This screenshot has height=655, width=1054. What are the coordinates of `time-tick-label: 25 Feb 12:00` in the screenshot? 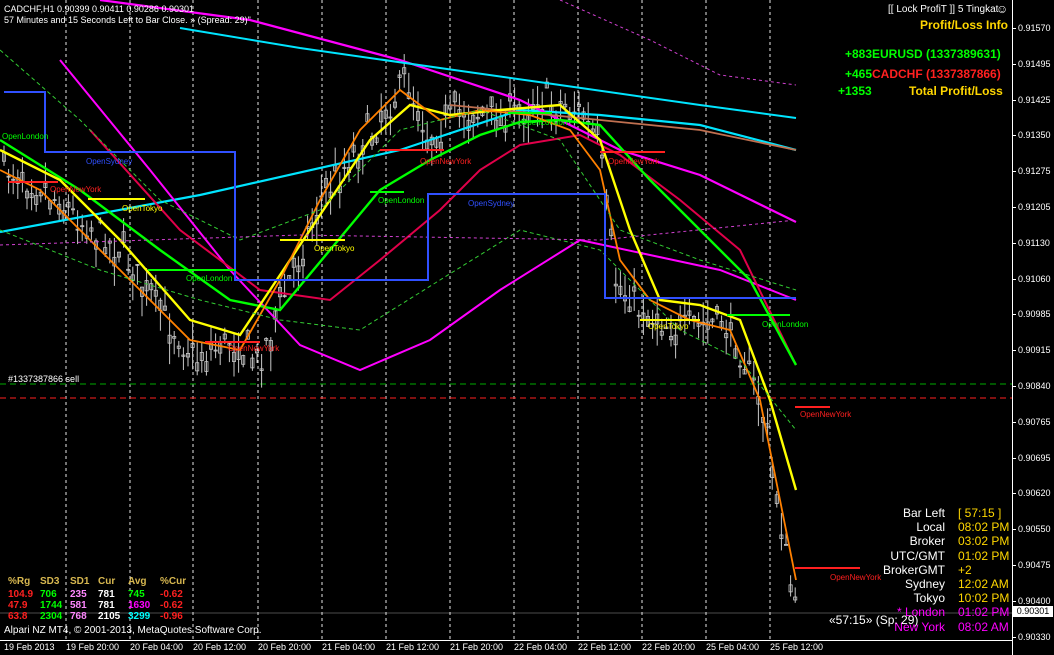 It's located at (797, 647).